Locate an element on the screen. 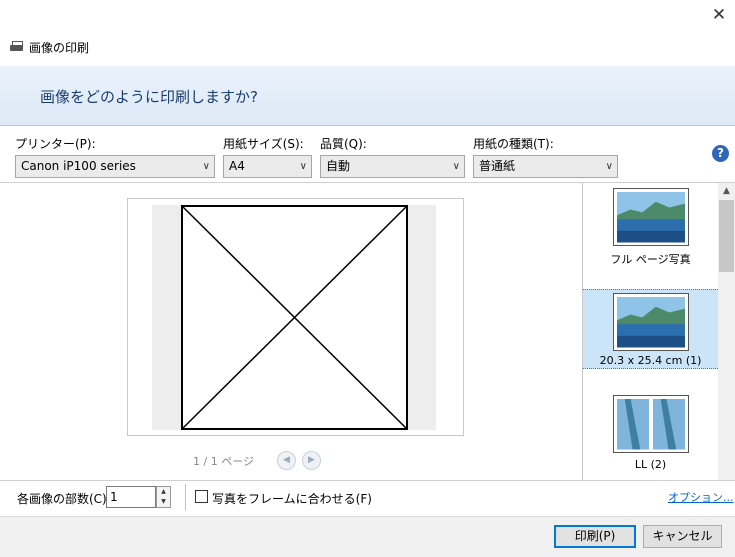  printer-select: Canon iP100 series ∨ is located at coordinates (115, 166).